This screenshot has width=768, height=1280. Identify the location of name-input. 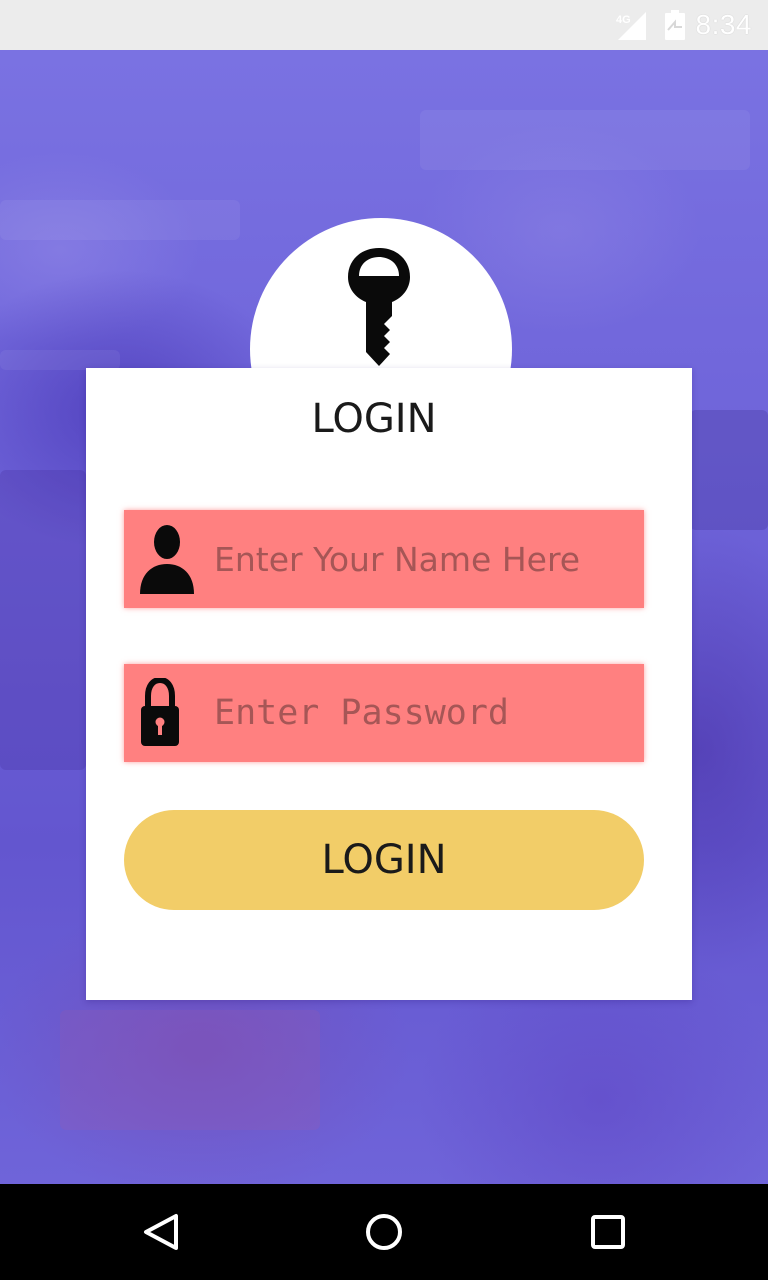
(424, 559).